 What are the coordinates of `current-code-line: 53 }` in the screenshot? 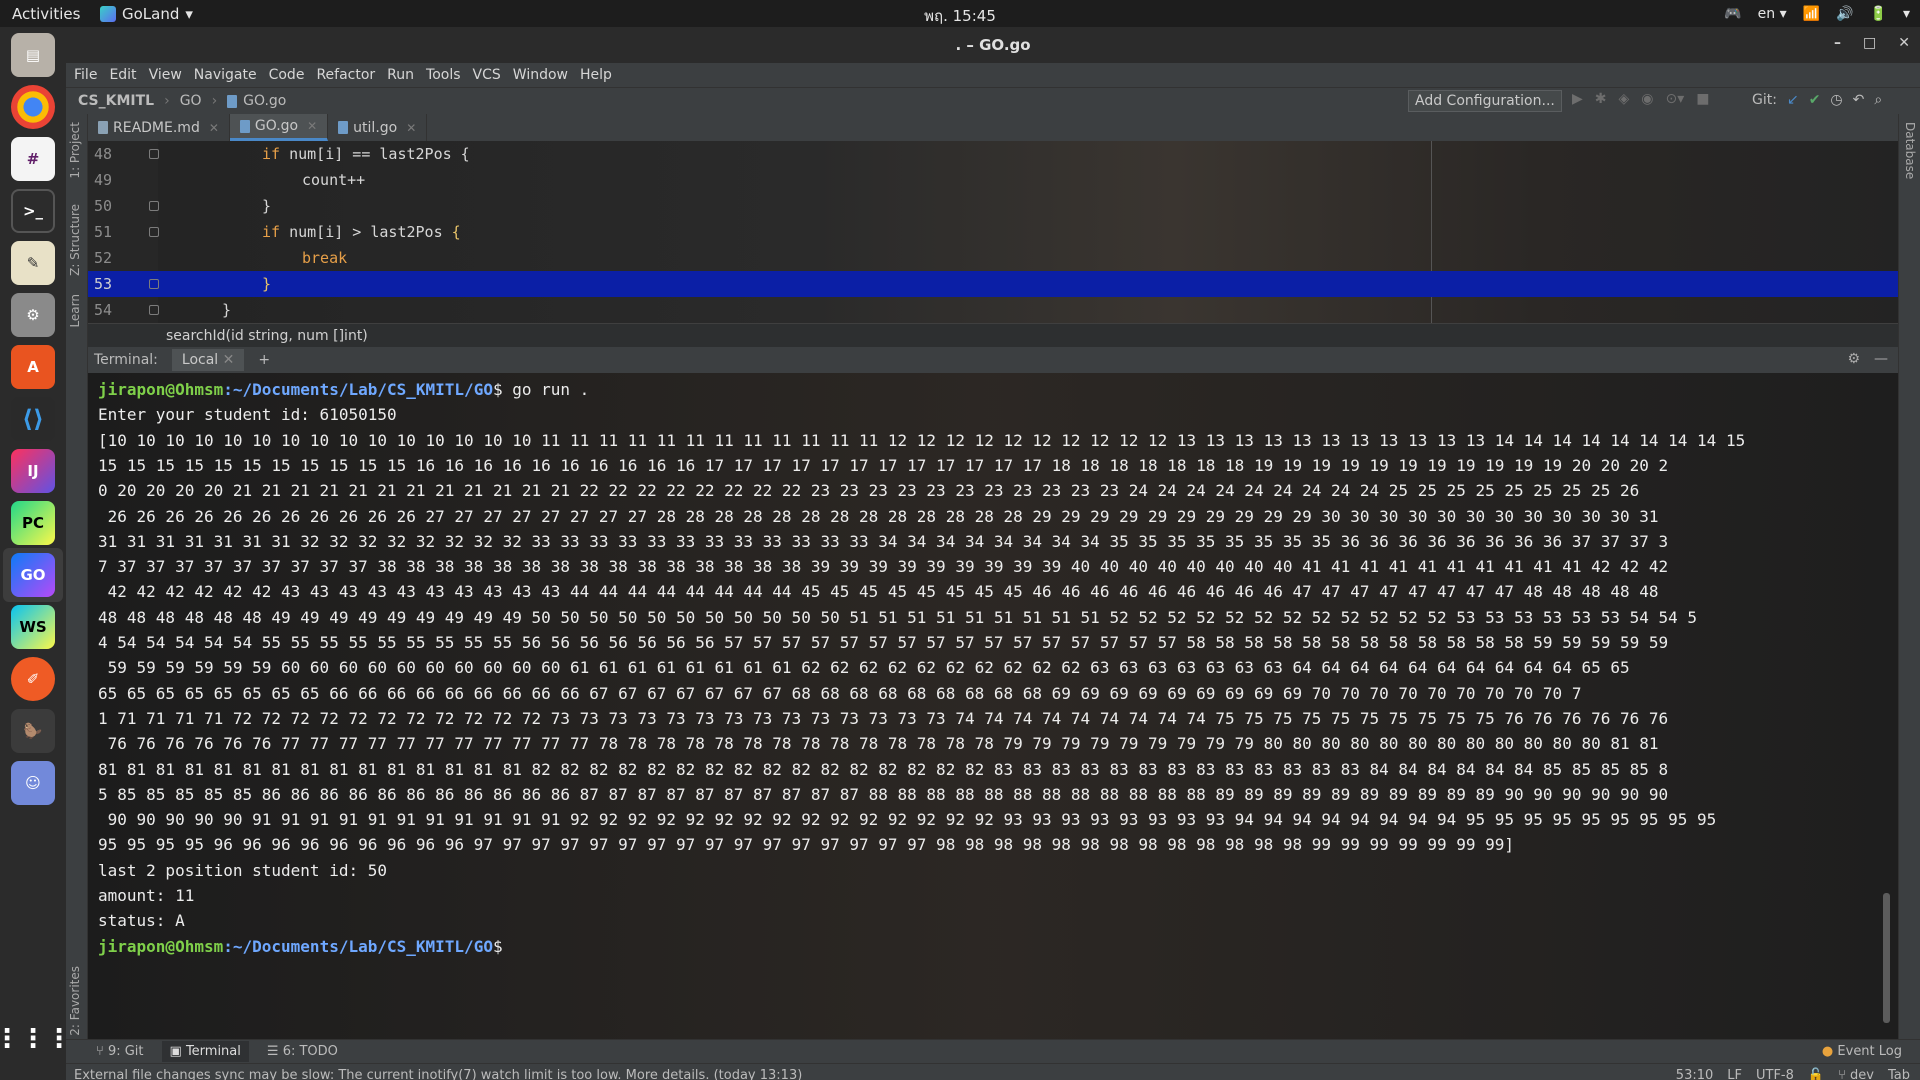 It's located at (993, 284).